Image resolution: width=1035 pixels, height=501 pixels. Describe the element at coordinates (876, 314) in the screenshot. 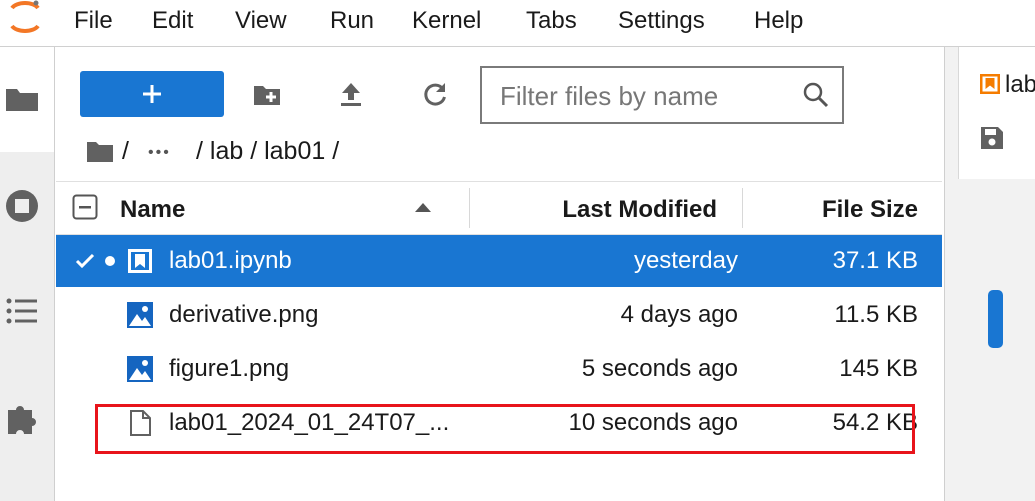

I see `file-size: 11.5 KB` at that location.